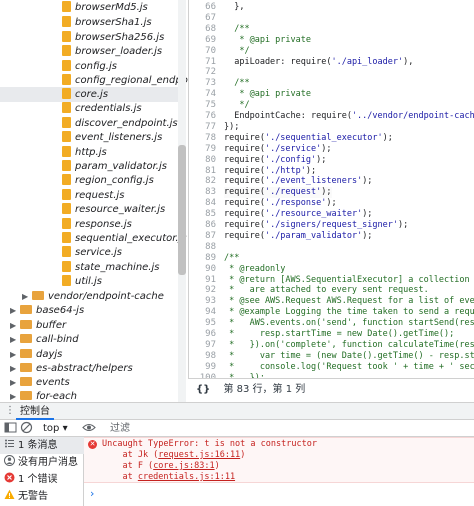  I want to click on filter-input: 过滤, so click(120, 428).